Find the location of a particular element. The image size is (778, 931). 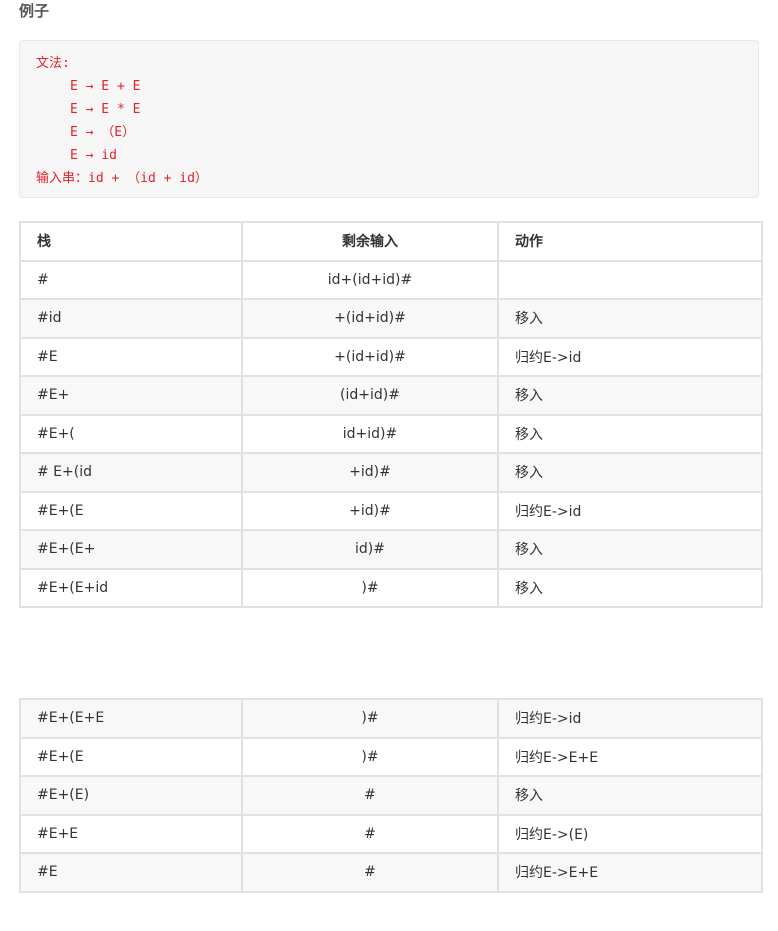

cell-stack: #E+(E+ is located at coordinates (131, 549).